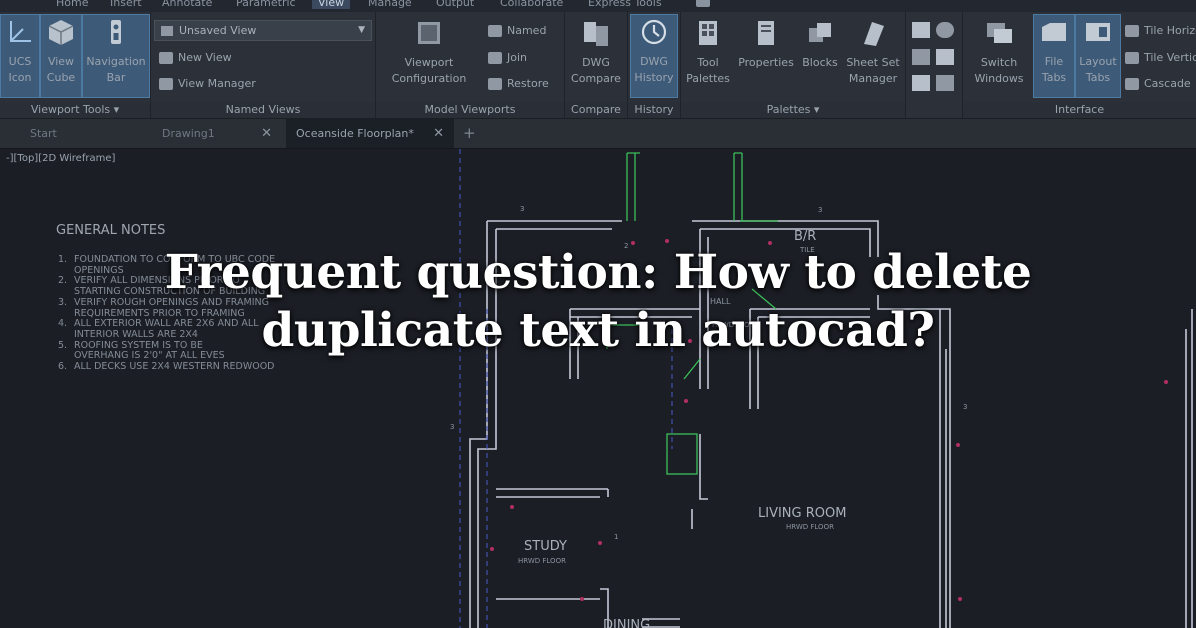  I want to click on headline-line-1: Frequent question: How to delete, so click(598, 272).